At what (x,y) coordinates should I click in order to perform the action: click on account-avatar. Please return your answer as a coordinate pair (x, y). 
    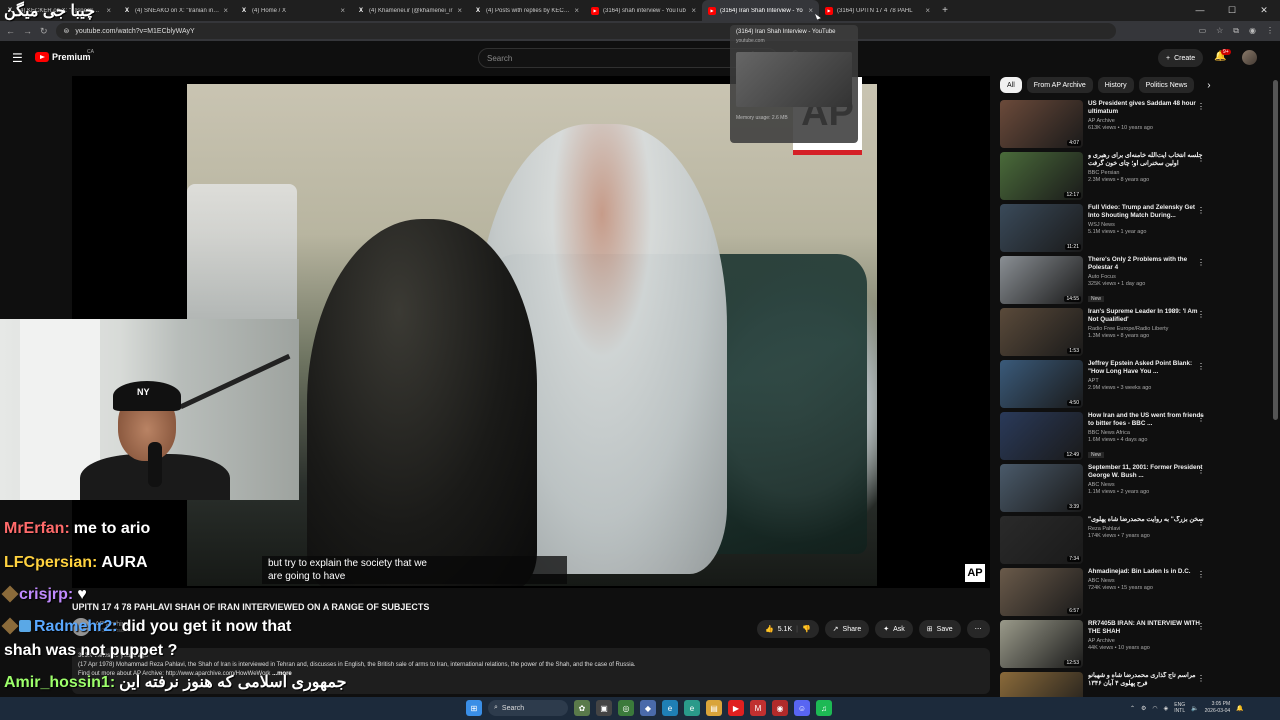
    Looking at the image, I should click on (1249, 57).